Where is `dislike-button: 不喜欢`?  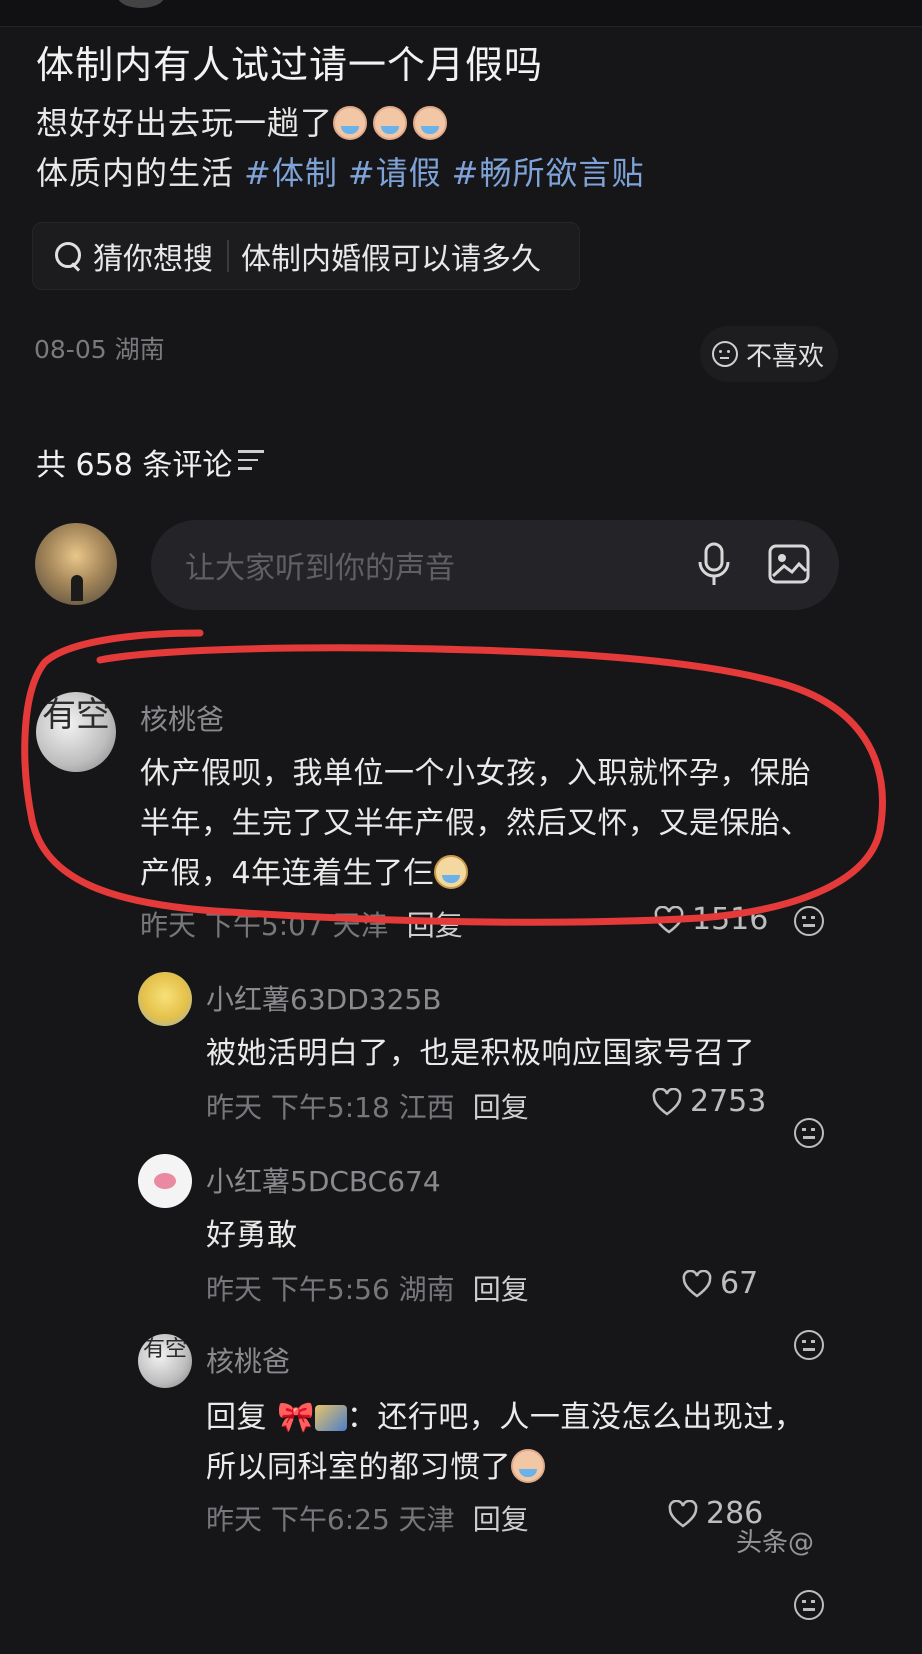 dislike-button: 不喜欢 is located at coordinates (769, 354).